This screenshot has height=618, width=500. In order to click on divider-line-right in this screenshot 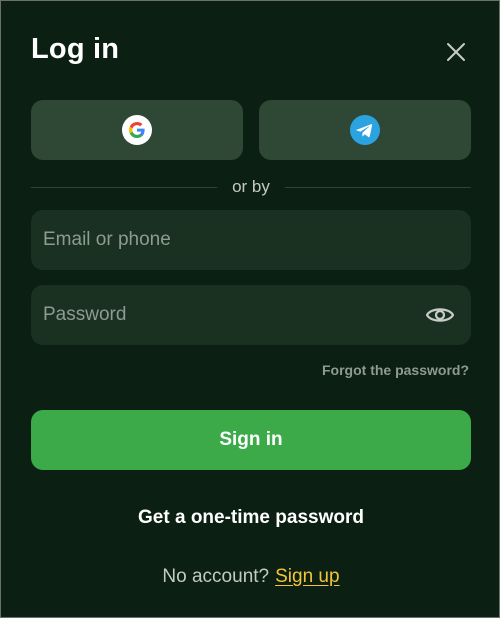, I will do `click(378, 187)`.